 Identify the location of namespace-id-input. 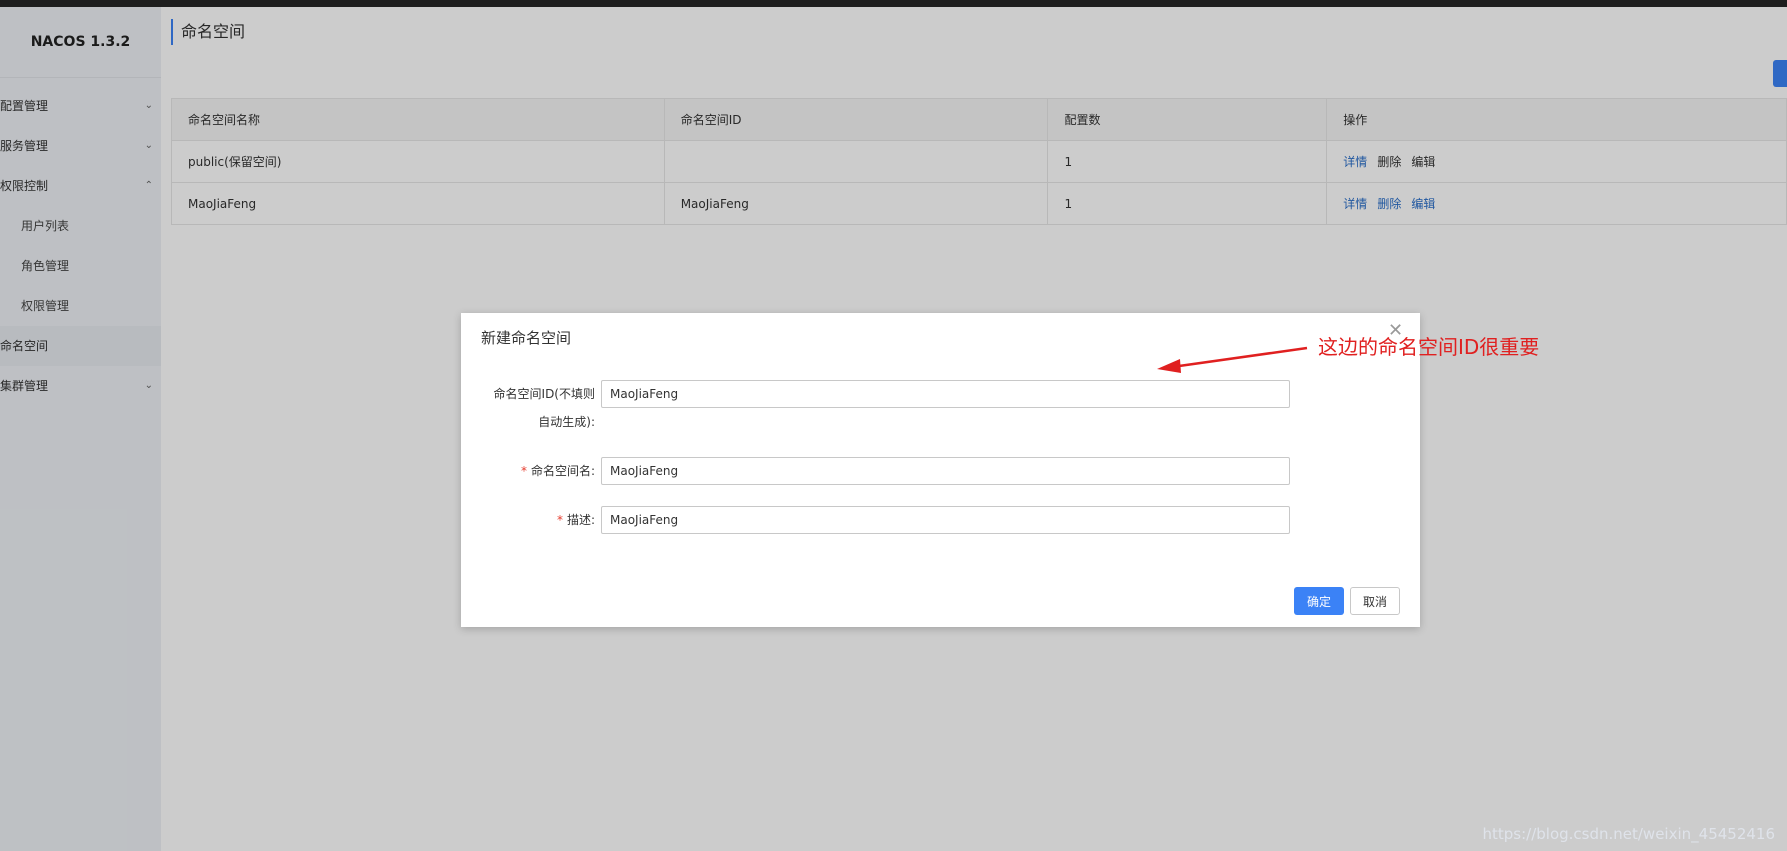
(945, 394).